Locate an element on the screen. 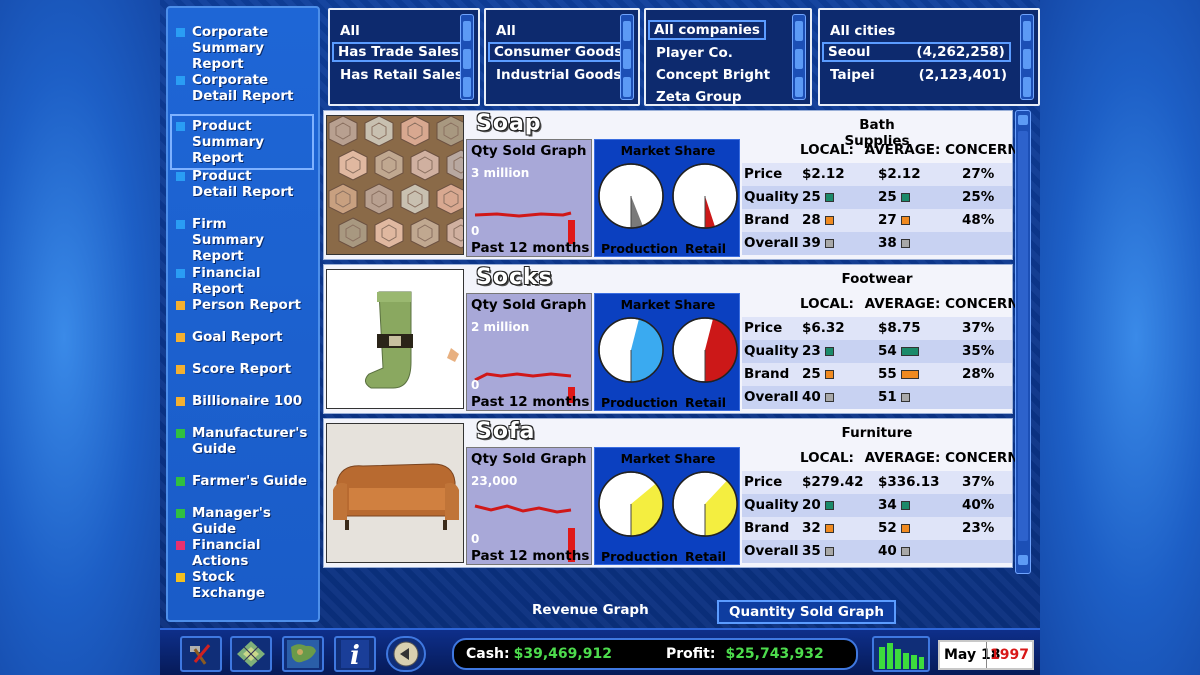 This screenshot has height=675, width=1200. product-list-scrollbar is located at coordinates (1023, 342).